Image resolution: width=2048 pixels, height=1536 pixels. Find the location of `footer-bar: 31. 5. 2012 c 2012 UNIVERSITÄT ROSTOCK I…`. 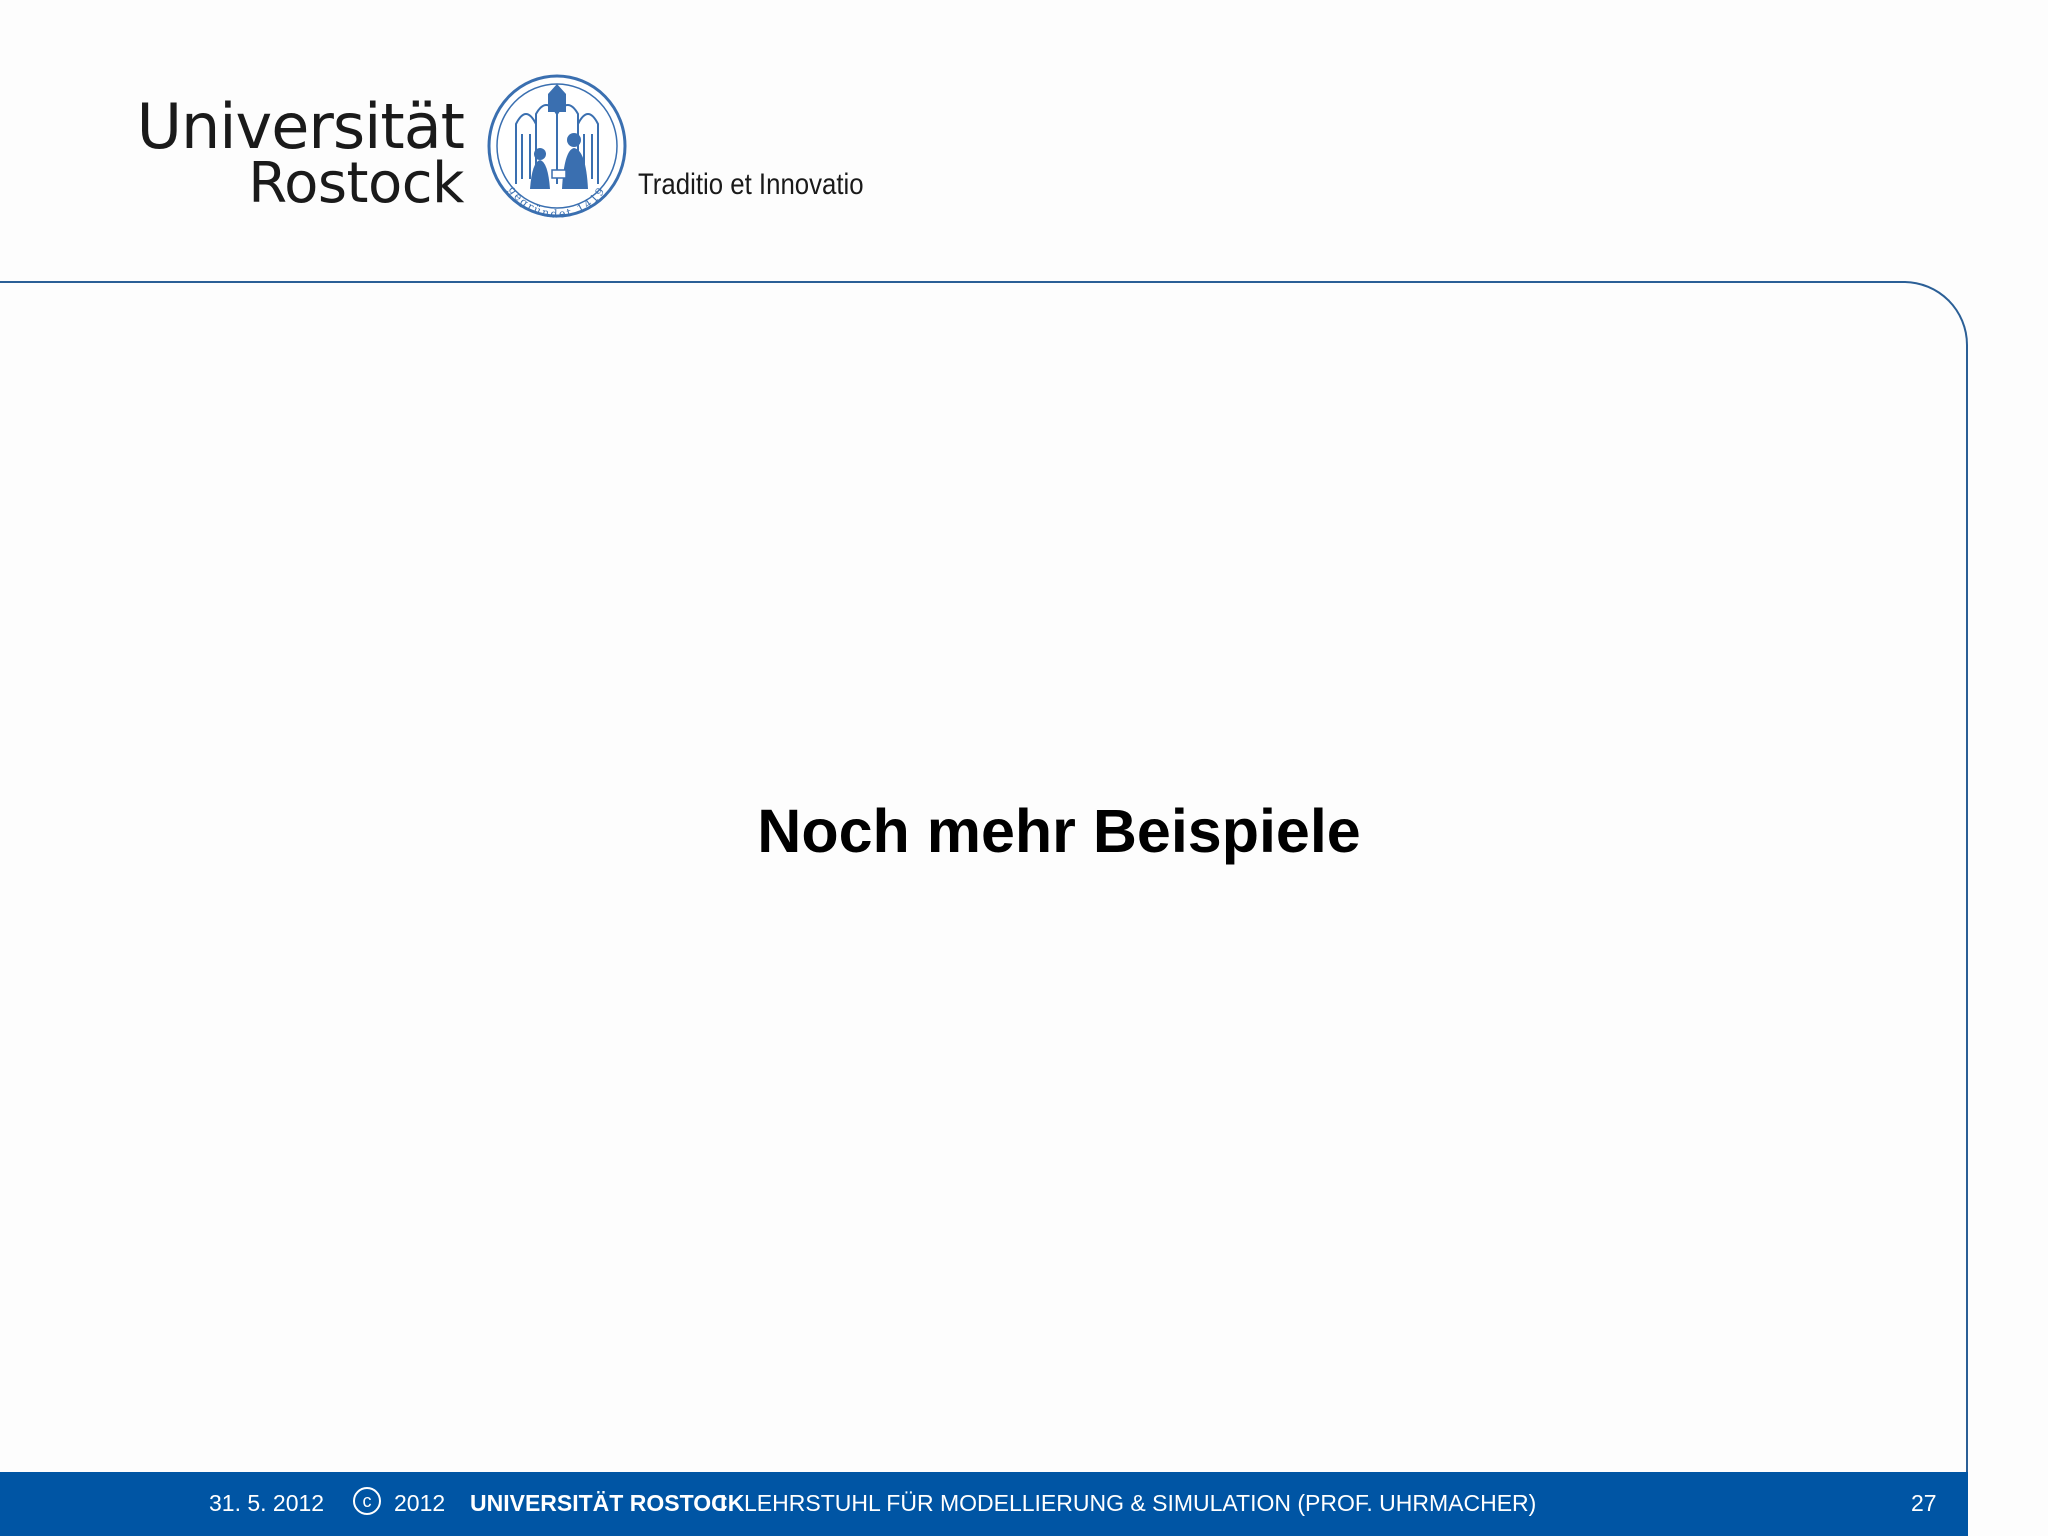

footer-bar: 31. 5. 2012 c 2012 UNIVERSITÄT ROSTOCK I… is located at coordinates (984, 1504).